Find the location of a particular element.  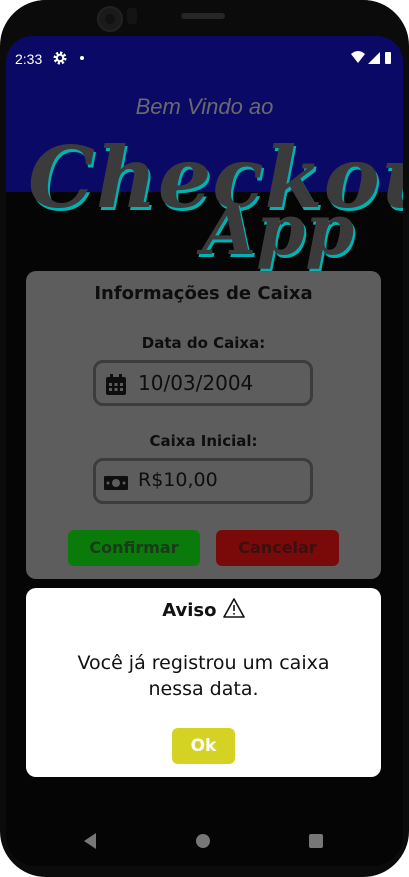

initial-cash-field: R$10,00 is located at coordinates (203, 481).